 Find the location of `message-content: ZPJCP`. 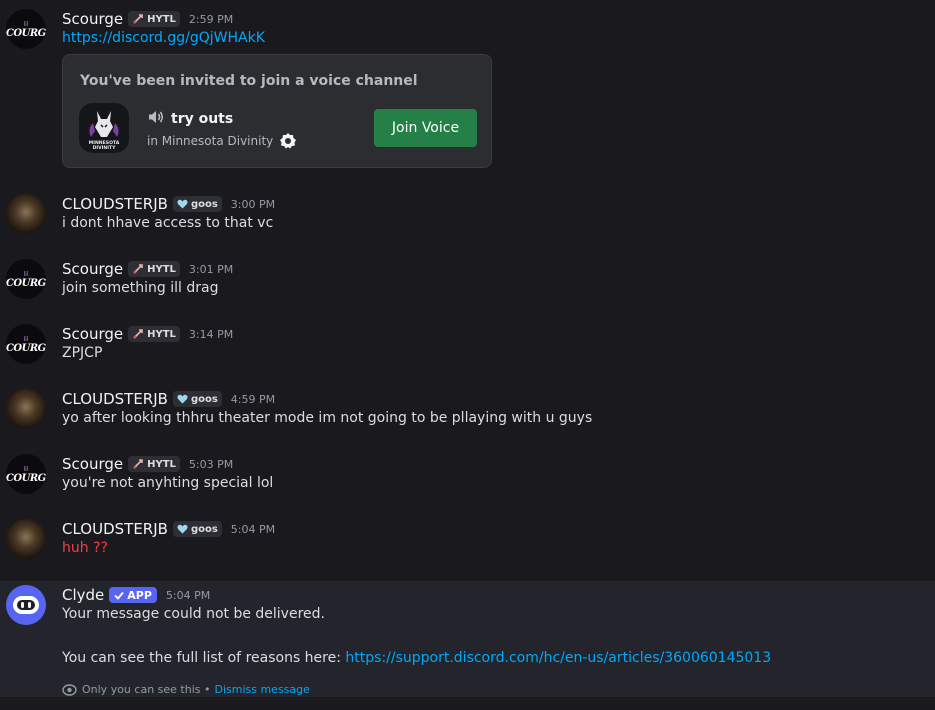

message-content: ZPJCP is located at coordinates (82, 353).